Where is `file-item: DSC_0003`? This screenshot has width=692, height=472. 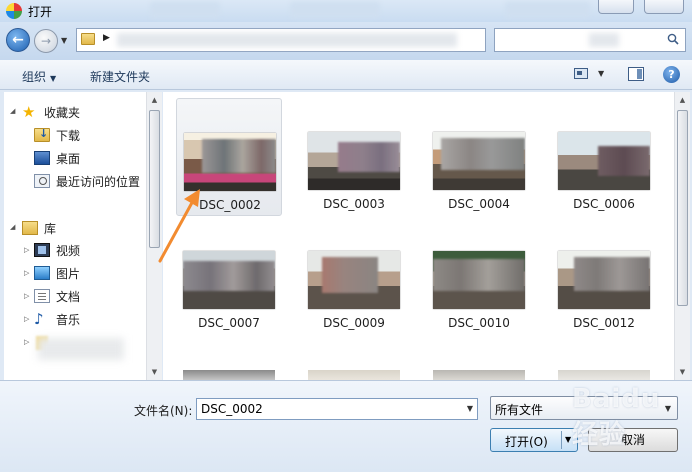 file-item: DSC_0003 is located at coordinates (354, 157).